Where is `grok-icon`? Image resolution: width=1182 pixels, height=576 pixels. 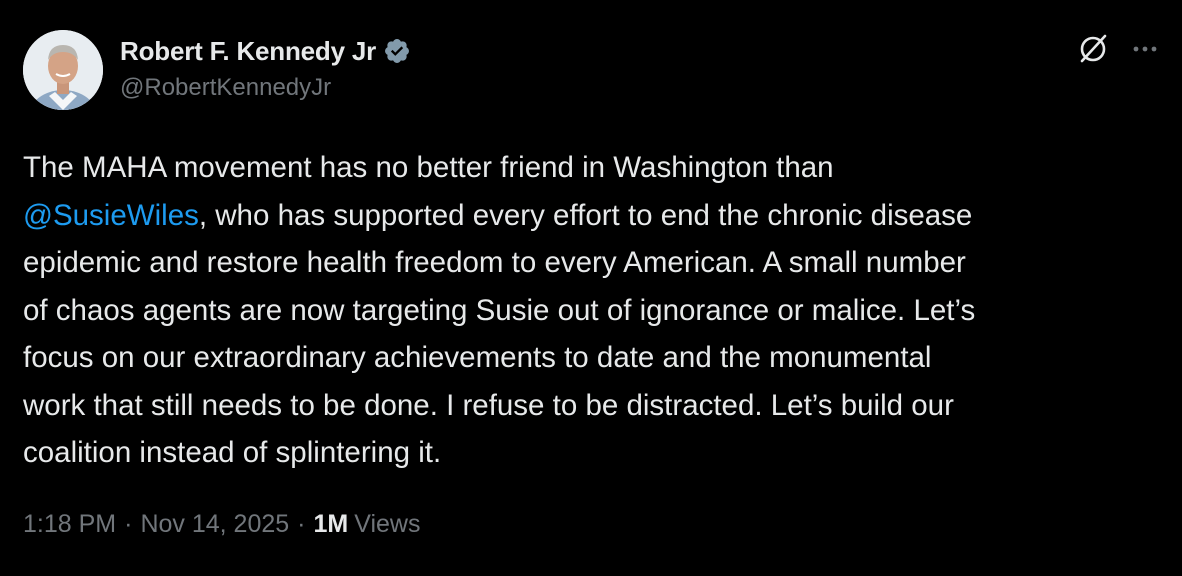
grok-icon is located at coordinates (1093, 49).